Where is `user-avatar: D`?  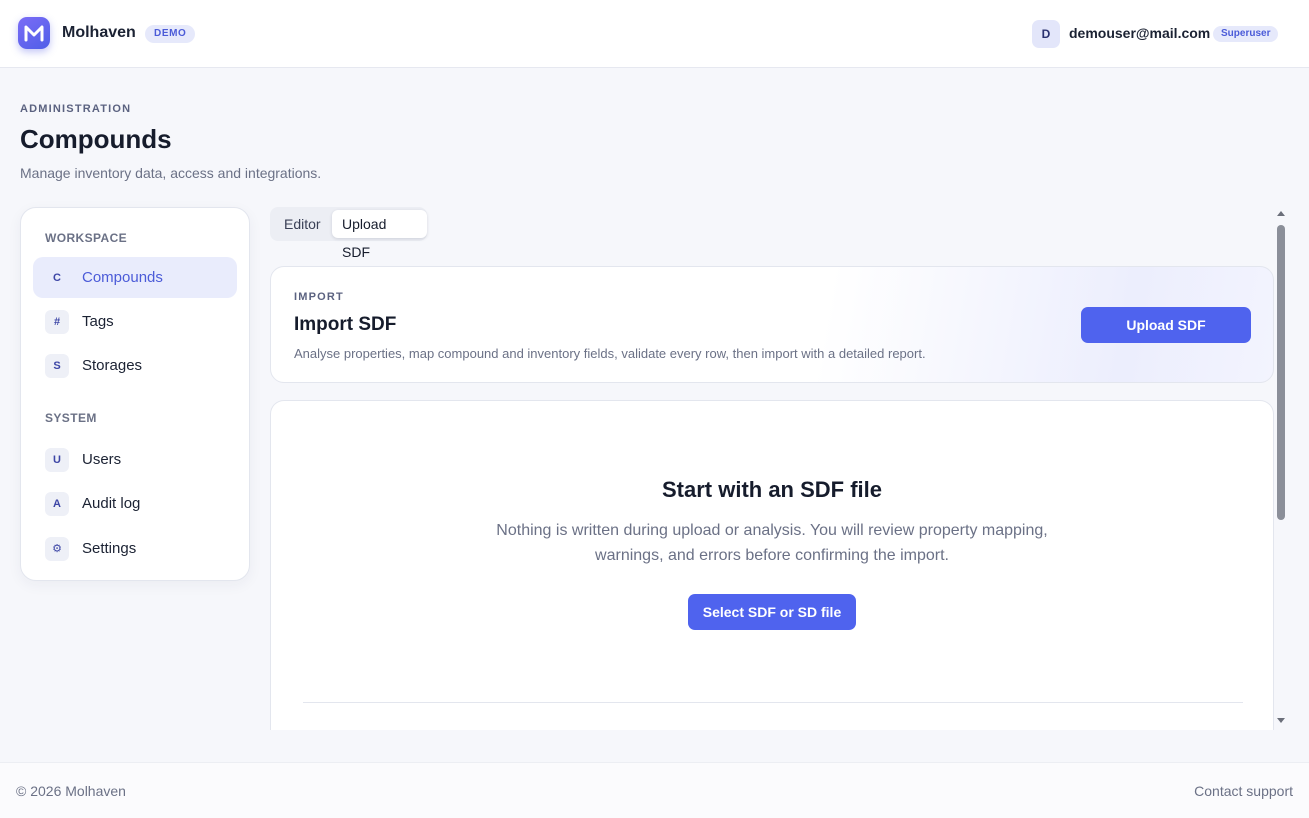 user-avatar: D is located at coordinates (1046, 34).